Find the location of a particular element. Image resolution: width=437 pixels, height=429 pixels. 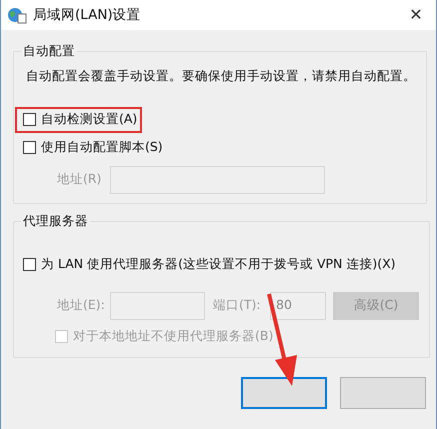

checkbox-label: 自动检测设置(A) is located at coordinates (89, 119).